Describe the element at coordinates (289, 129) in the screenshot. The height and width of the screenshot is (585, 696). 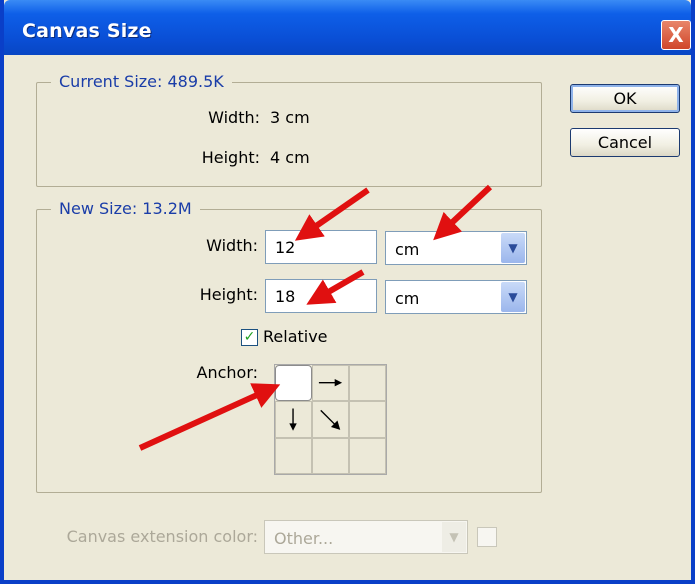
I see `current-size-group: Current Size: 489.5K` at that location.